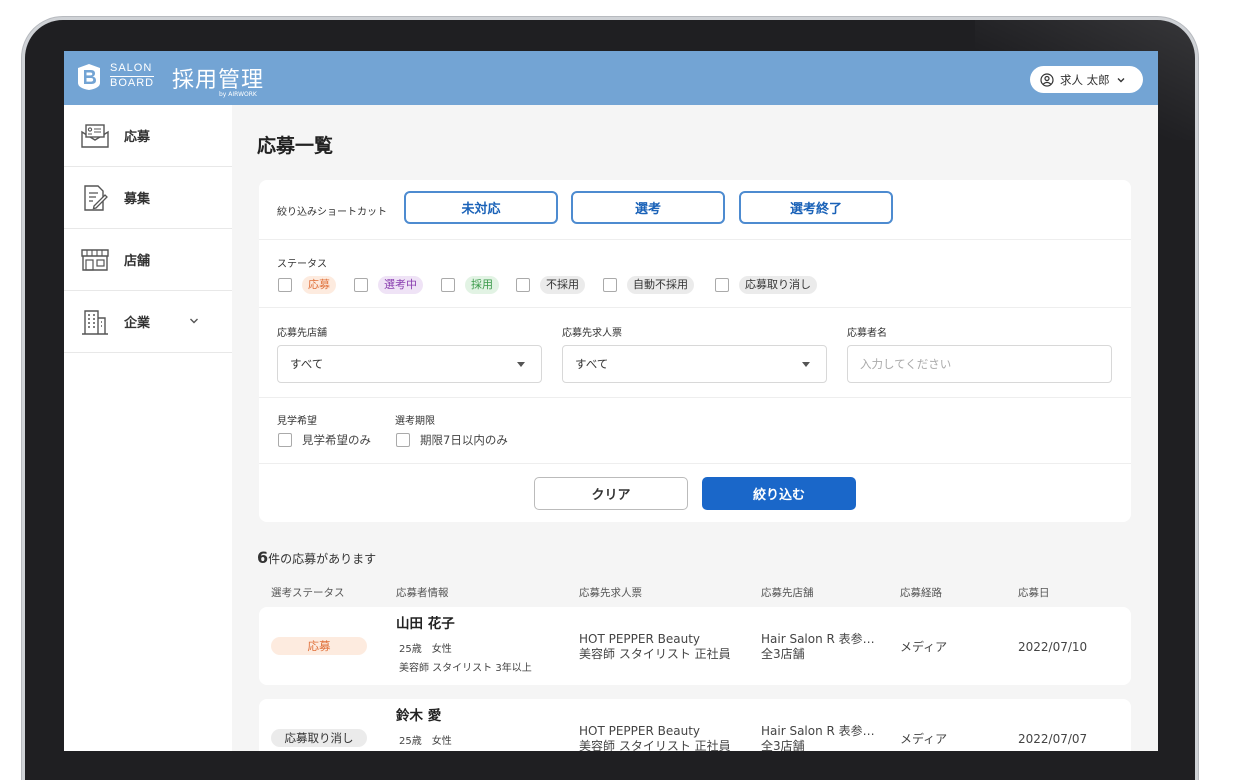 Image resolution: width=1233 pixels, height=780 pixels. What do you see at coordinates (611, 78) in the screenshot?
I see `app-header: SALON BOARD 採用管理 by AIRWORK 求人 太郎` at bounding box center [611, 78].